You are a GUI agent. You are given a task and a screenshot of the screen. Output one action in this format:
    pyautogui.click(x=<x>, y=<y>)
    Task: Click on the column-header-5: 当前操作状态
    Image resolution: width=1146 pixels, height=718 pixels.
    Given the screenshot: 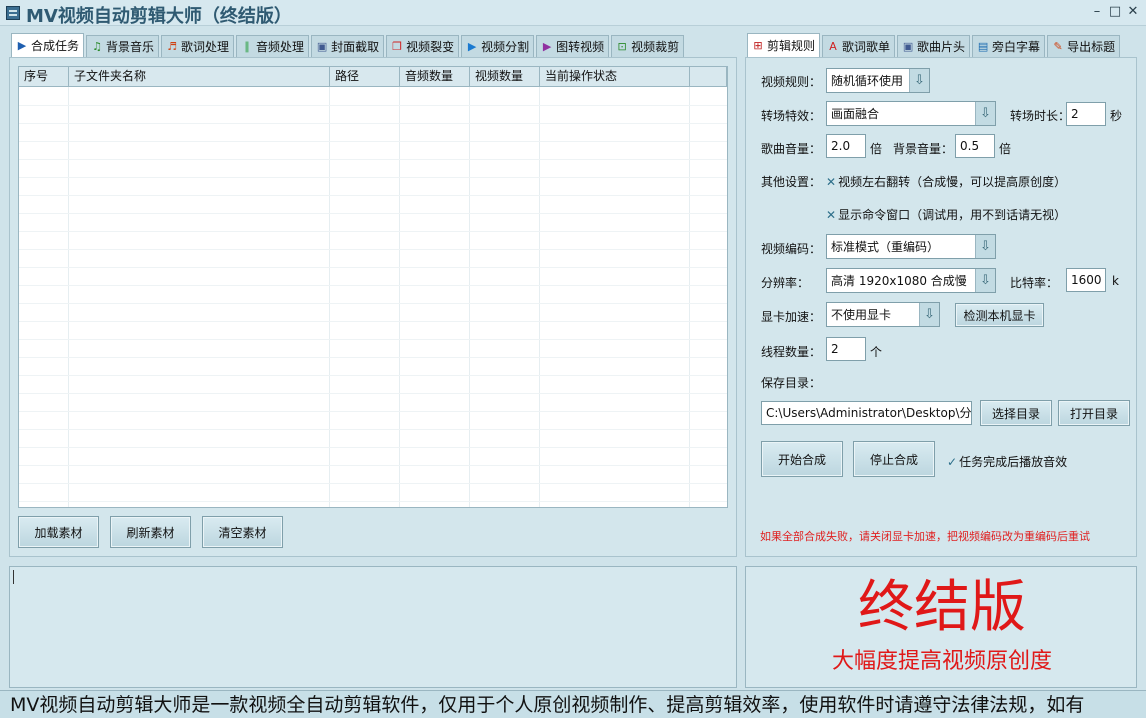 What is the action you would take?
    pyautogui.click(x=615, y=76)
    